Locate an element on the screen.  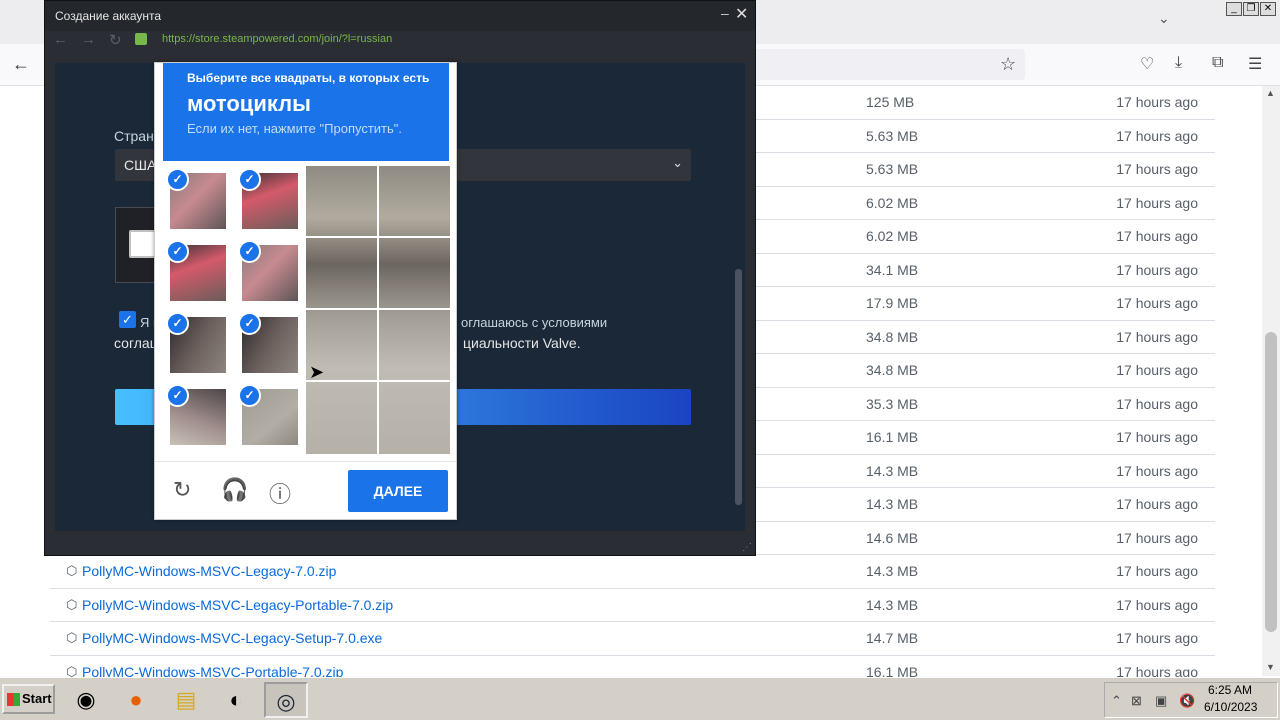
firefox-icon: ● is located at coordinates (136, 700).